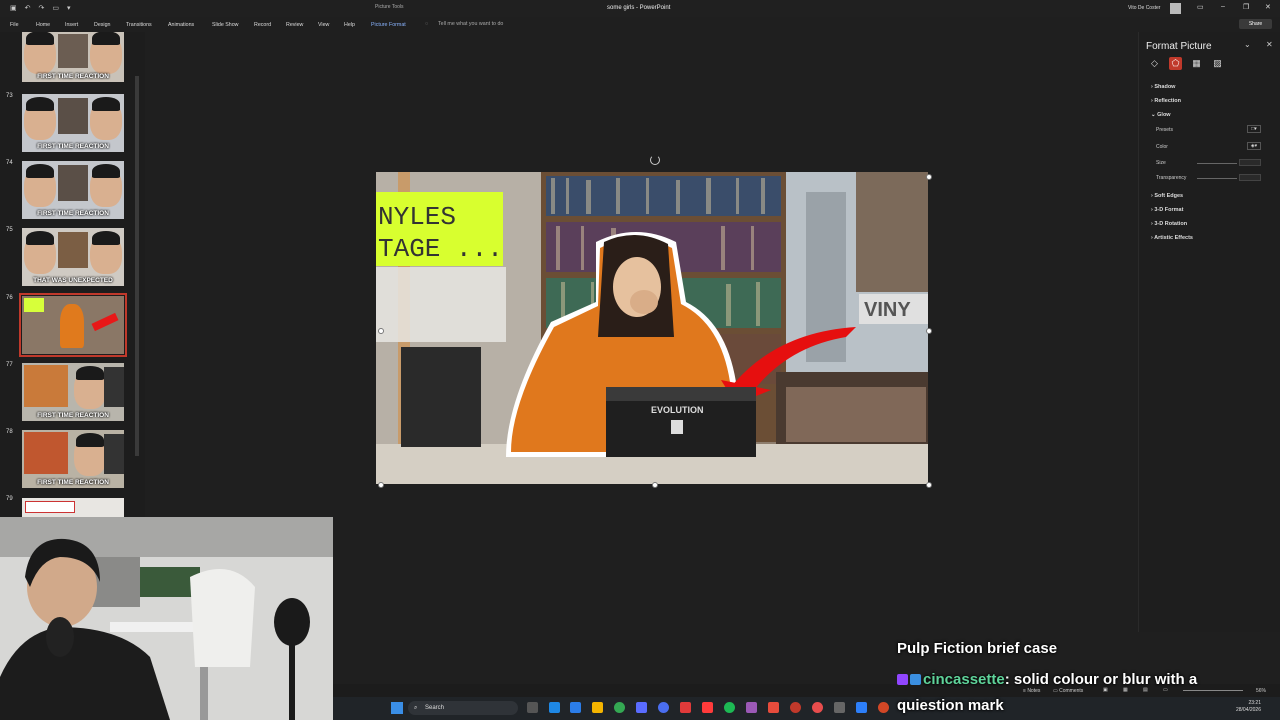  What do you see at coordinates (262, 25) in the screenshot?
I see `tab-record: Record` at bounding box center [262, 25].